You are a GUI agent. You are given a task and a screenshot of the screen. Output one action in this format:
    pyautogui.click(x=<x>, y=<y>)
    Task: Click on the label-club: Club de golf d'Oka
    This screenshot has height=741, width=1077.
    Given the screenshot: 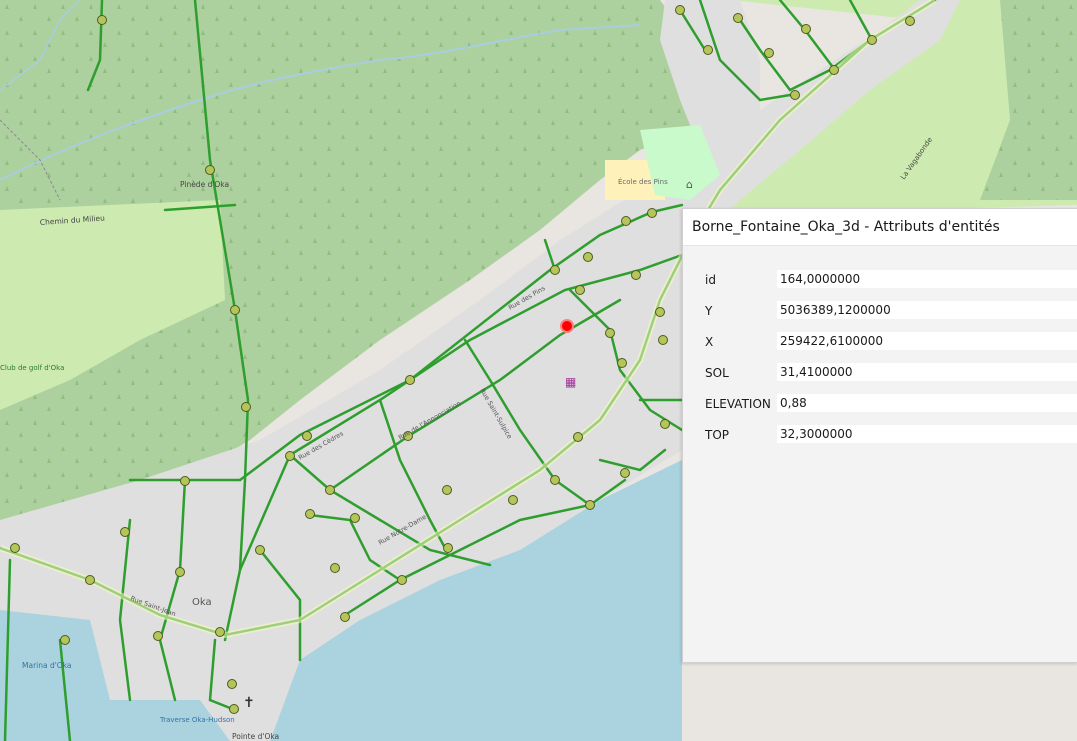 What is the action you would take?
    pyautogui.click(x=32, y=368)
    